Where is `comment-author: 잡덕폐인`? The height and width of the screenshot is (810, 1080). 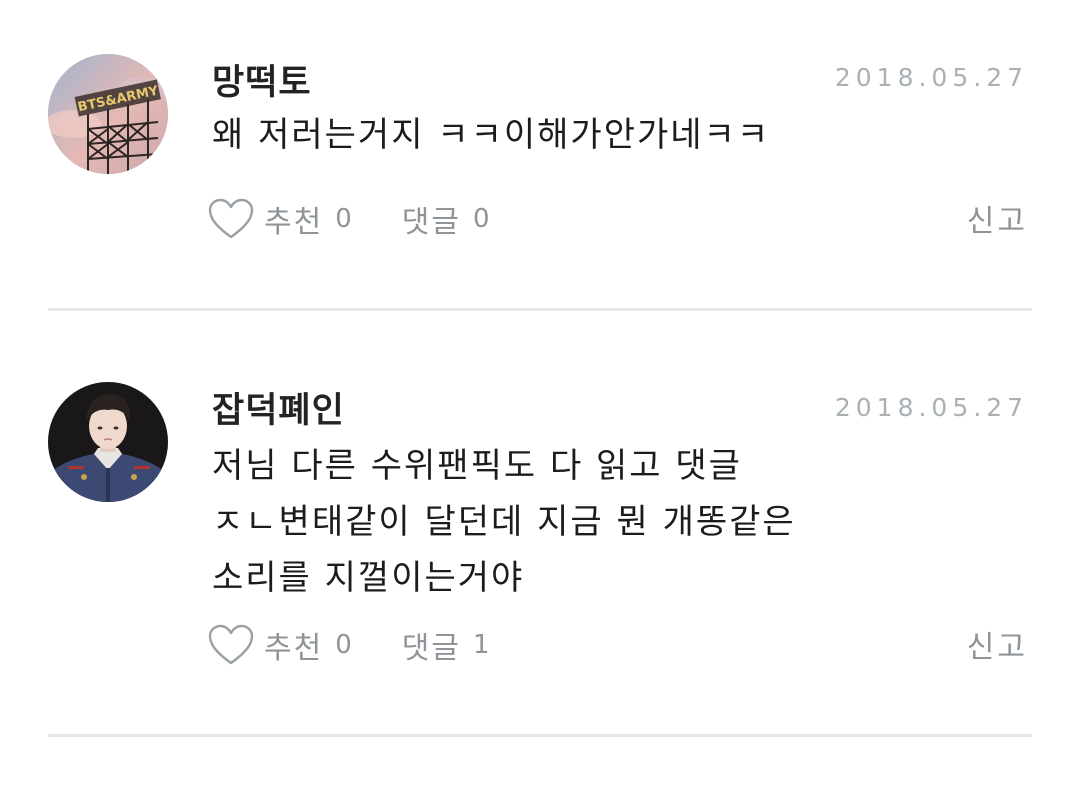 comment-author: 잡덕폐인 is located at coordinates (278, 407).